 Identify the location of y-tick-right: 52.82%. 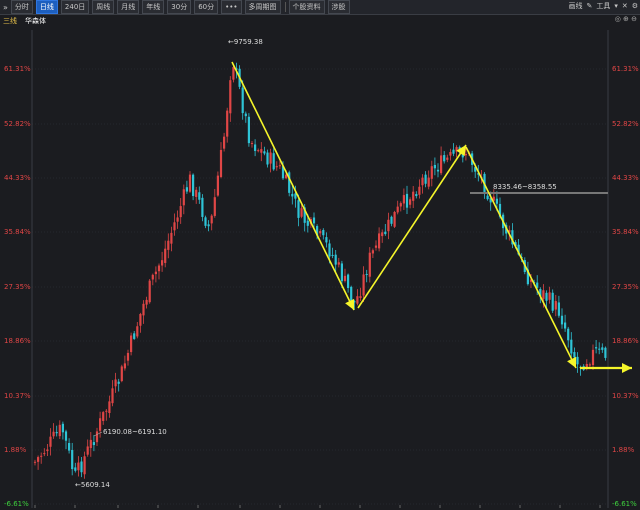
(625, 124).